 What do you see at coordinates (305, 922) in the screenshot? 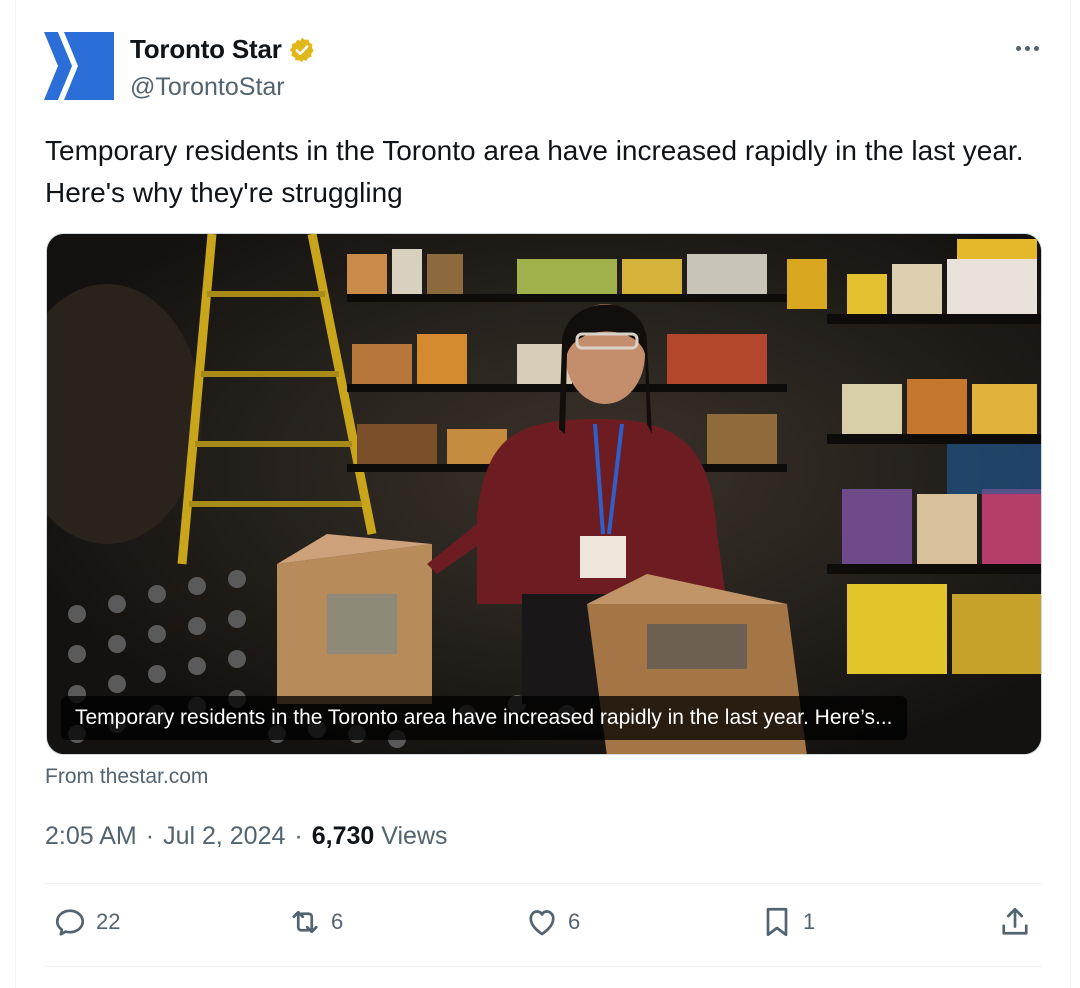
I see `repost-icon` at bounding box center [305, 922].